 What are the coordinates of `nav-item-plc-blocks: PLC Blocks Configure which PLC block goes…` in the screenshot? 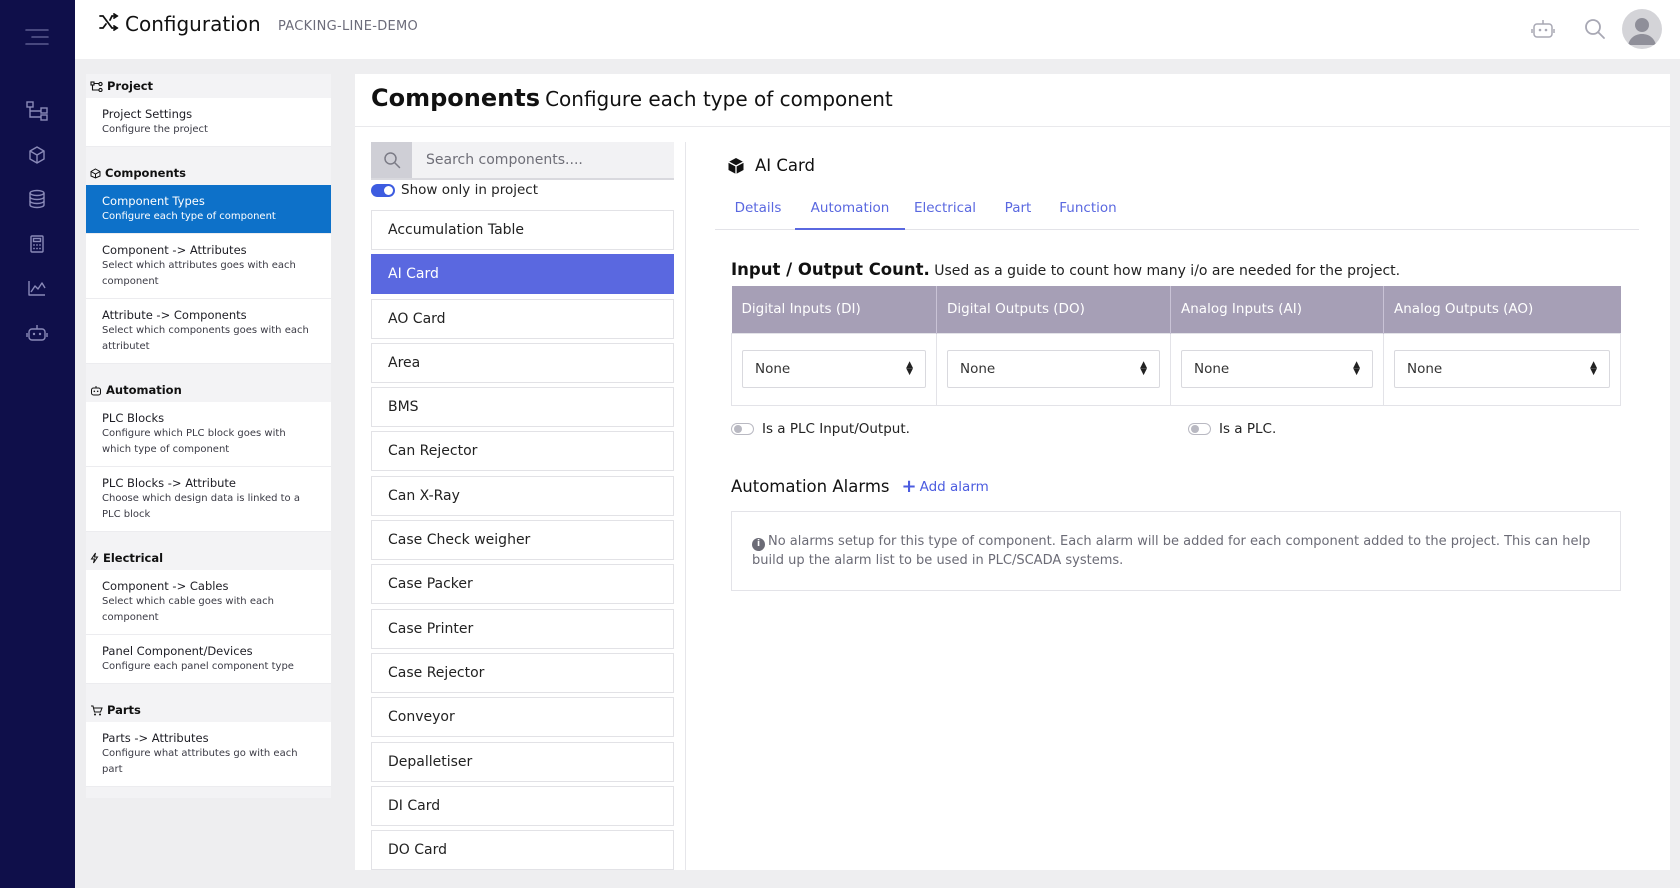 It's located at (208, 434).